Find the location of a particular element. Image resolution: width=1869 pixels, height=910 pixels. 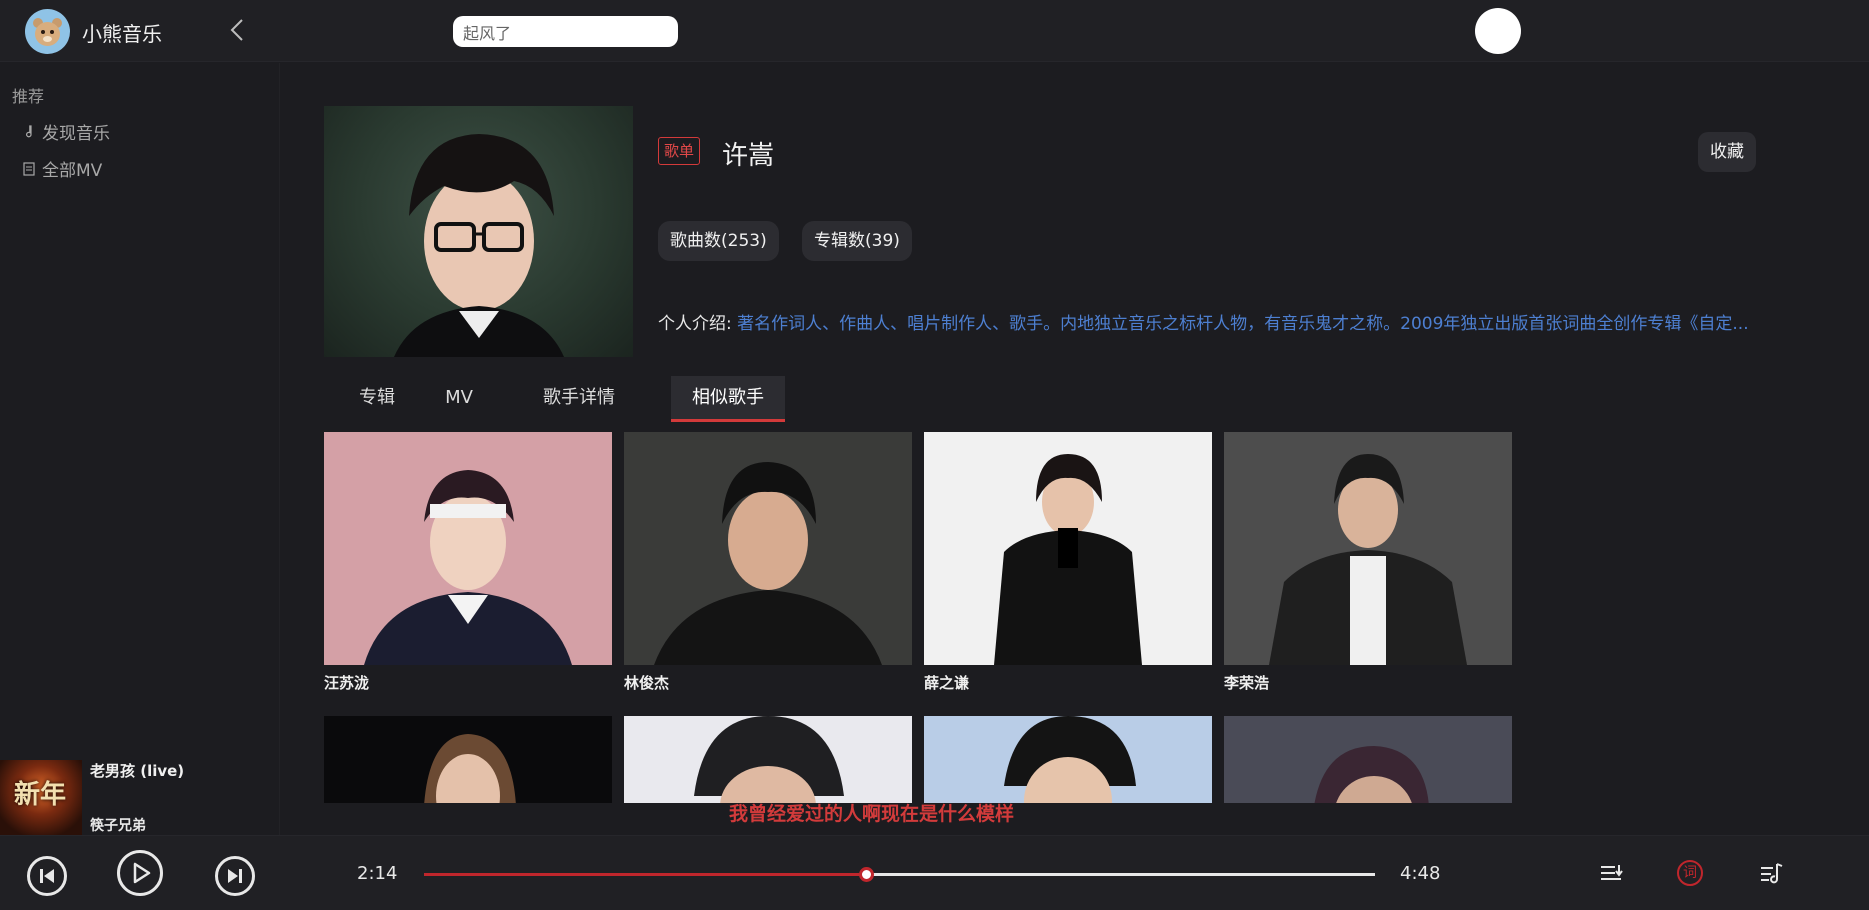

album-count-button: 专辑数(39) is located at coordinates (857, 241).